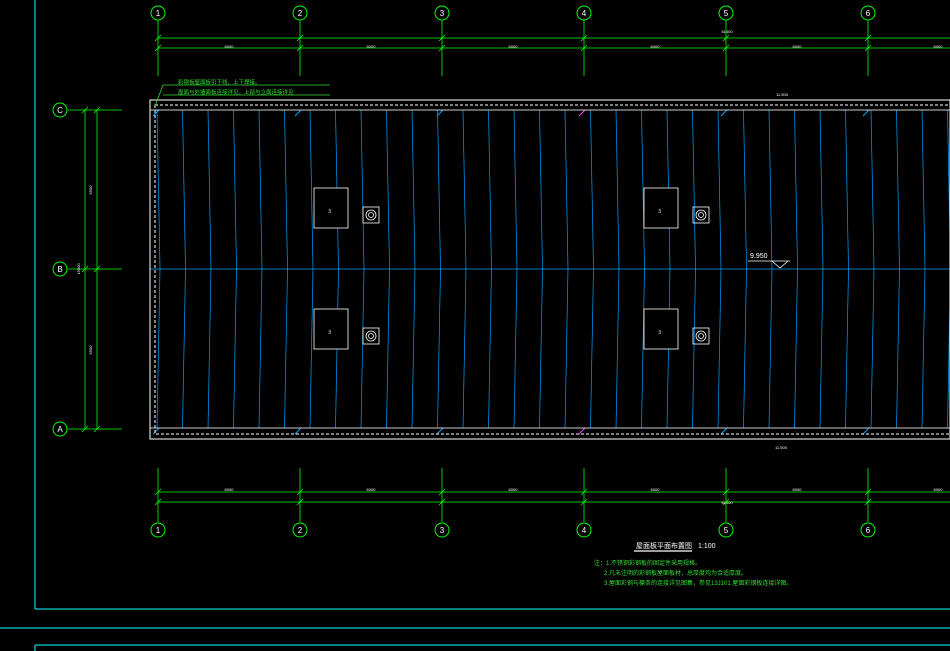 The width and height of the screenshot is (950, 651). Describe the element at coordinates (664, 545) in the screenshot. I see `drawing-title: 屋面板平面布置图` at that location.